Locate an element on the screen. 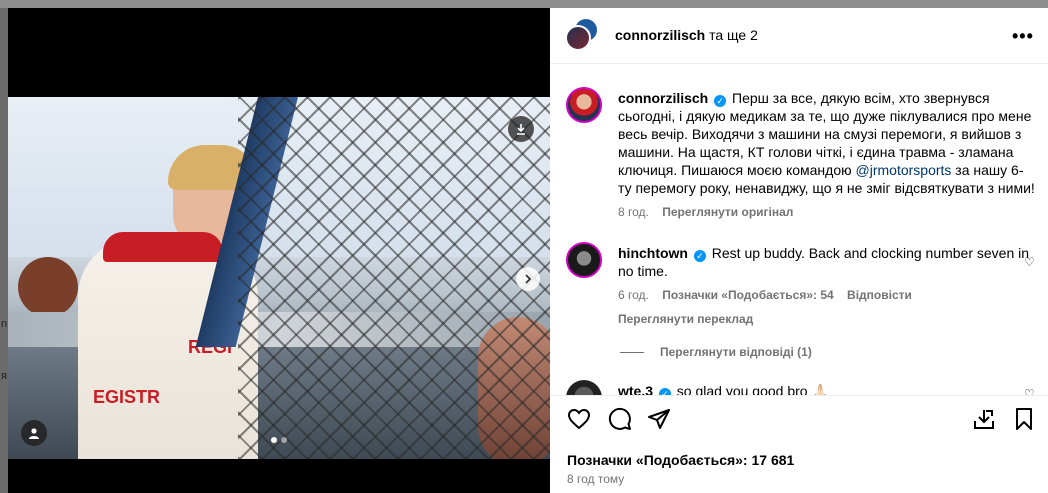 The image size is (1048, 493). download-tray-icon is located at coordinates (984, 419).